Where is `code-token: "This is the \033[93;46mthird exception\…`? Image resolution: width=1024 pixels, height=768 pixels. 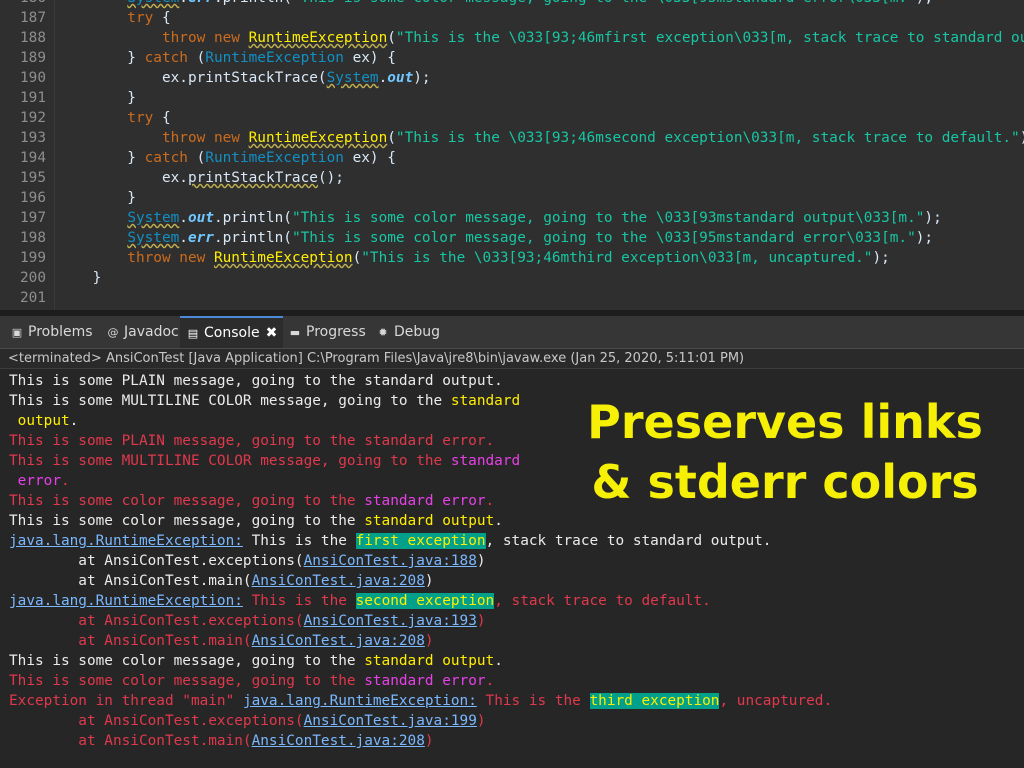 code-token: "This is the \033[93;46mthird exception\… is located at coordinates (617, 258).